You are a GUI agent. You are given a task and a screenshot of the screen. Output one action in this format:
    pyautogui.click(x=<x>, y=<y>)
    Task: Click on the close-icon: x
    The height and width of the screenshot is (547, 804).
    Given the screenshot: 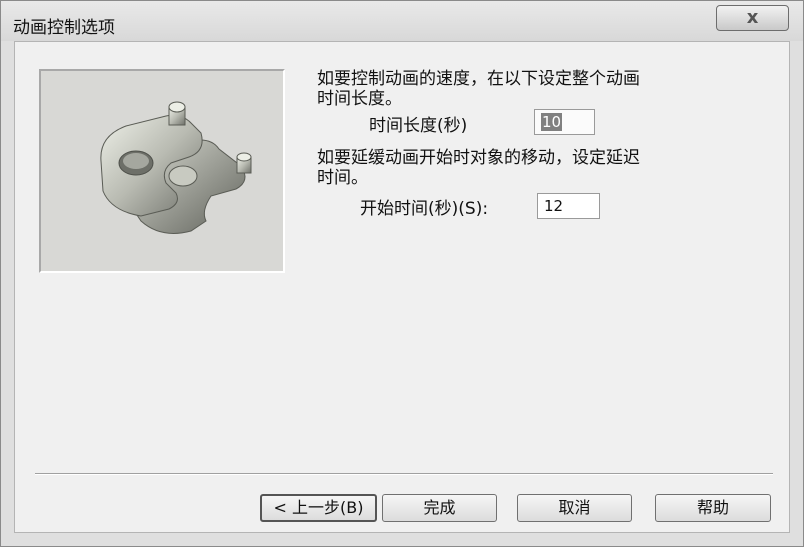 What is the action you would take?
    pyautogui.click(x=752, y=17)
    